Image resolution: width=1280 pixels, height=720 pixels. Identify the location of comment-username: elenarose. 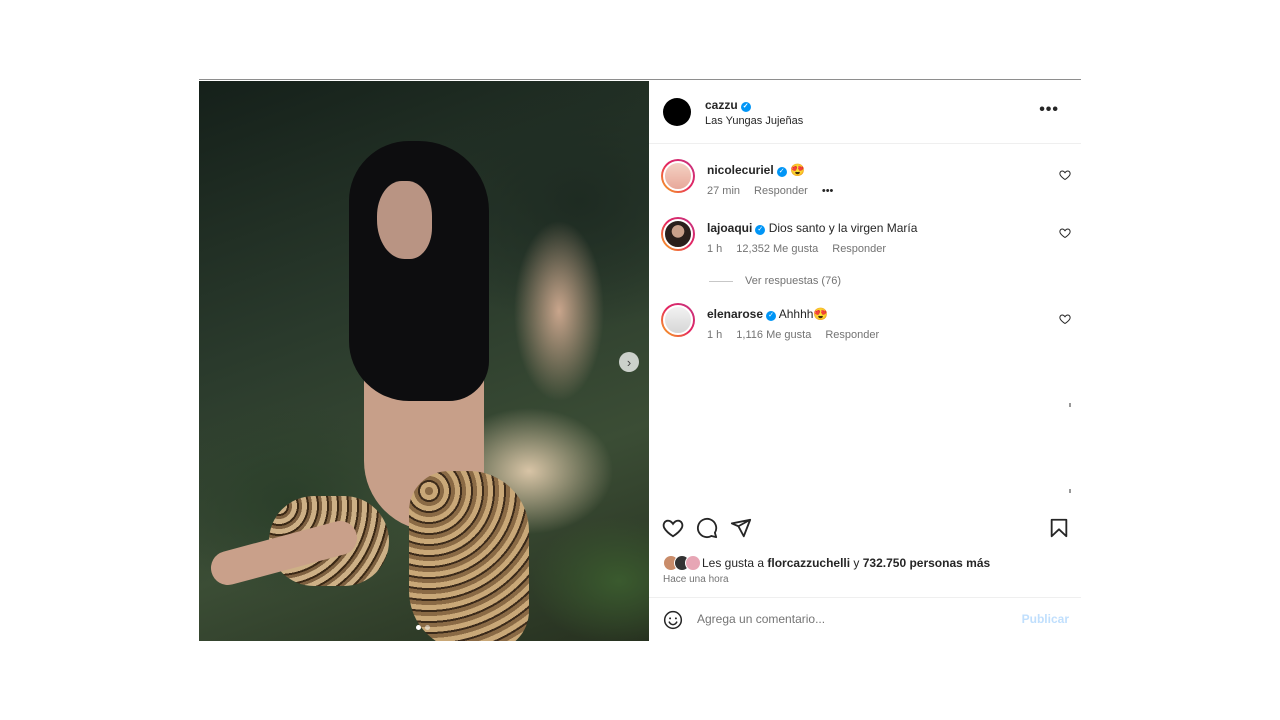
(735, 314).